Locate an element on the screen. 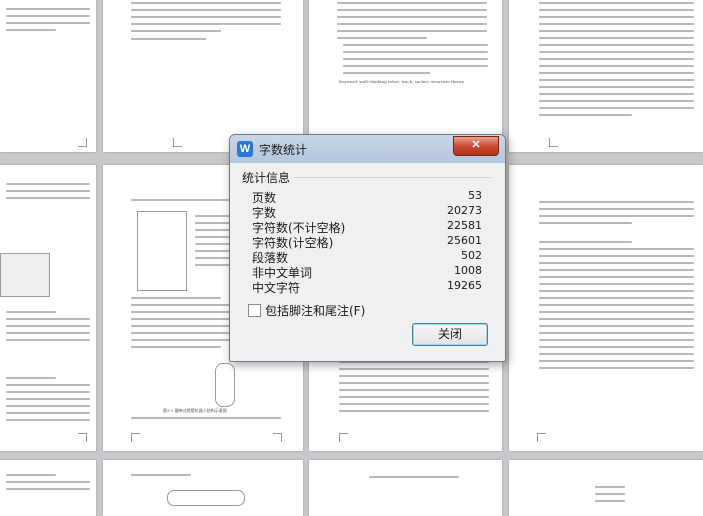  stat-value: 22581 is located at coordinates (464, 225).